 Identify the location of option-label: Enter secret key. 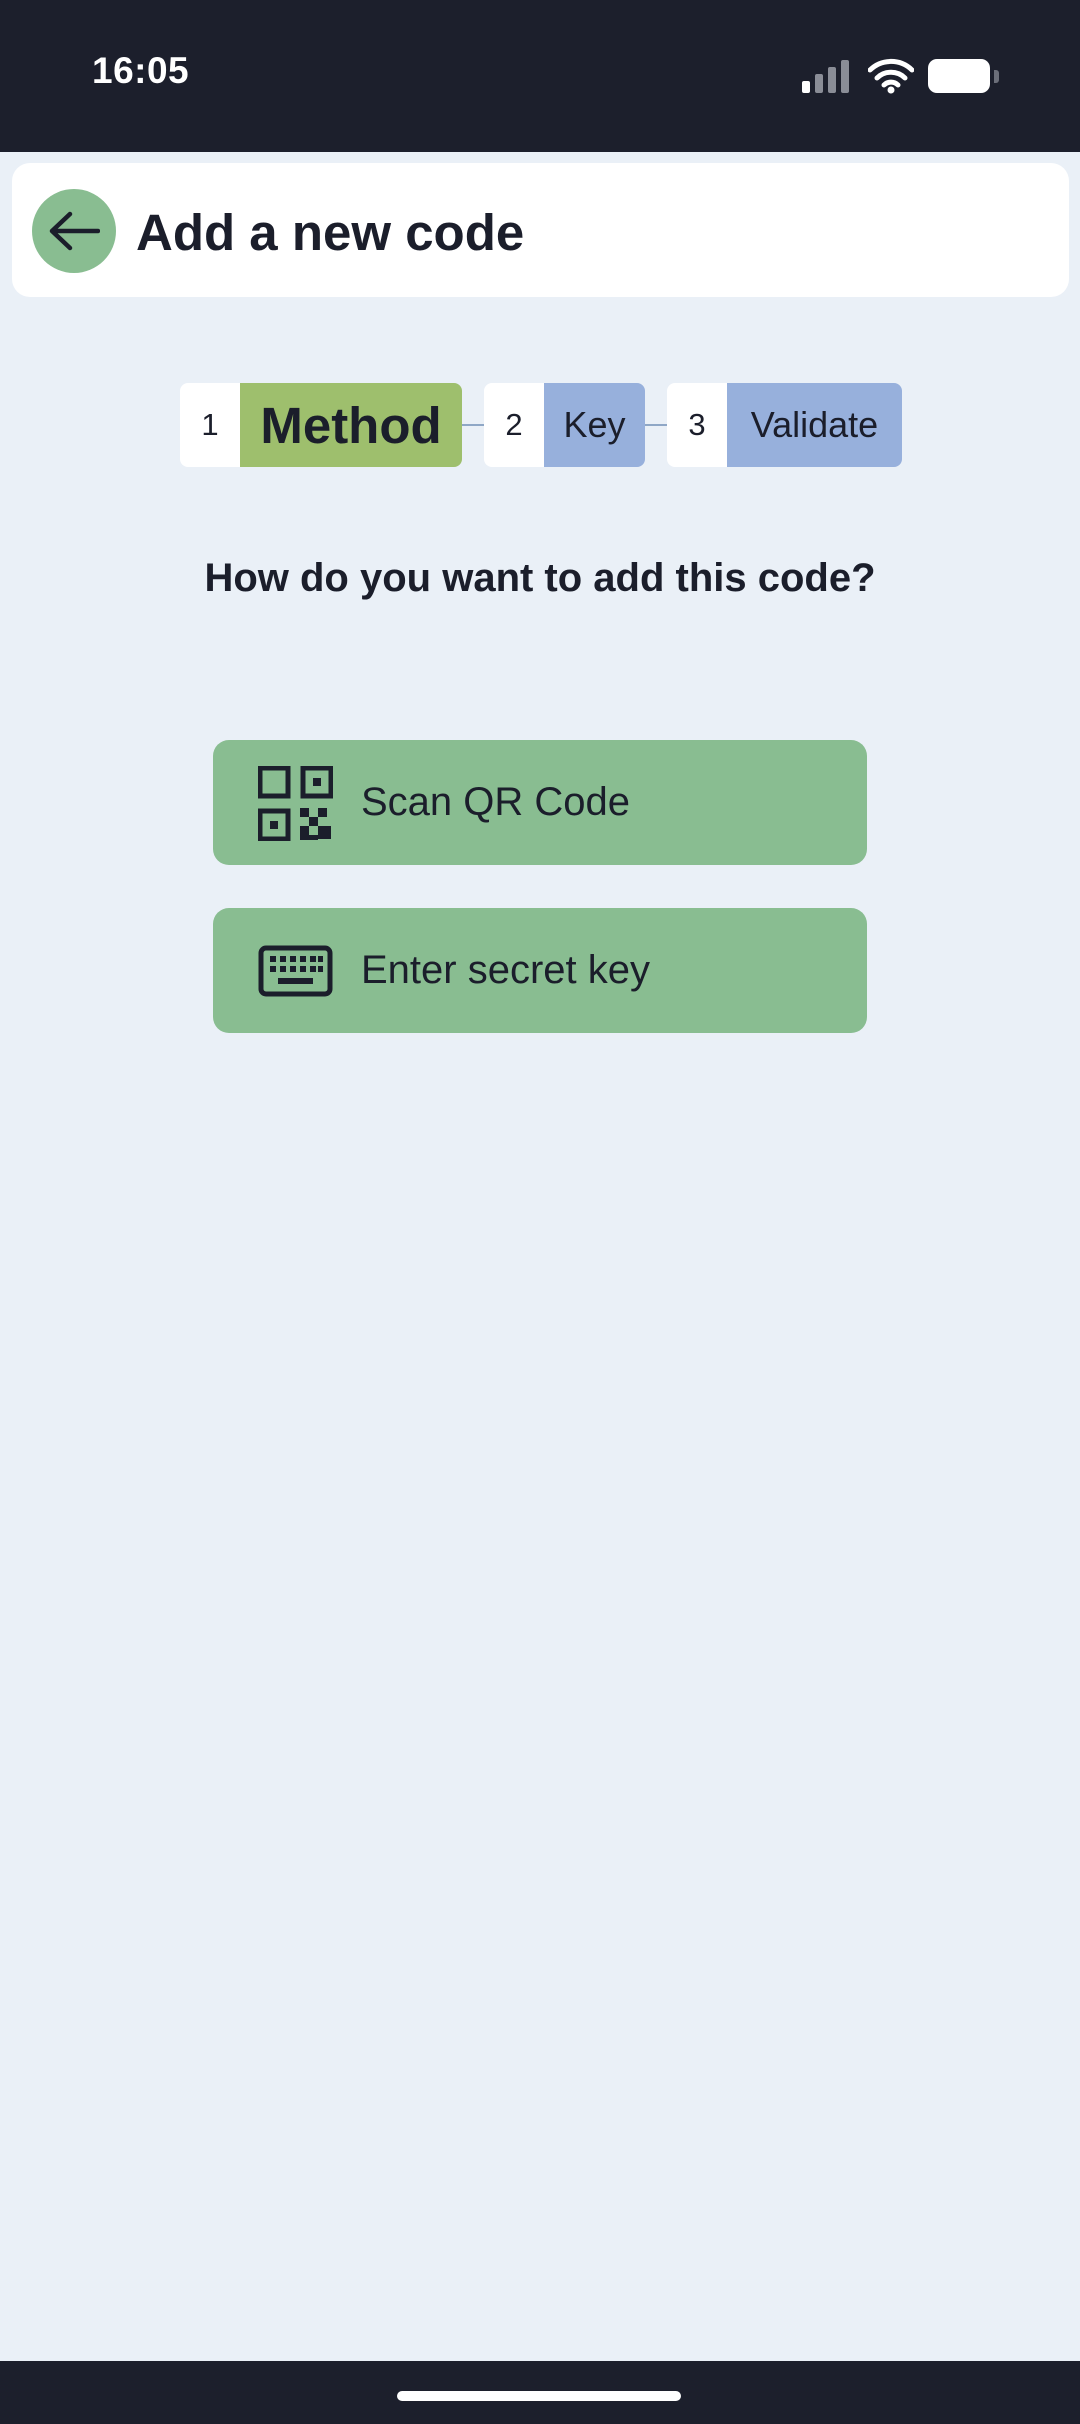
(506, 970).